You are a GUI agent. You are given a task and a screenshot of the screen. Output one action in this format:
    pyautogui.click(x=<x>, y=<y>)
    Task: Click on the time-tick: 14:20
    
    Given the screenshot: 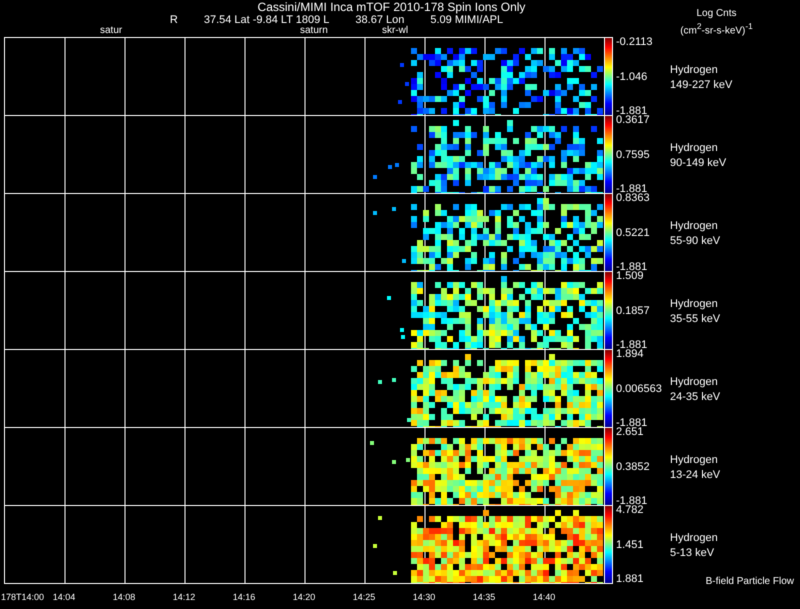 What is the action you would take?
    pyautogui.click(x=304, y=597)
    